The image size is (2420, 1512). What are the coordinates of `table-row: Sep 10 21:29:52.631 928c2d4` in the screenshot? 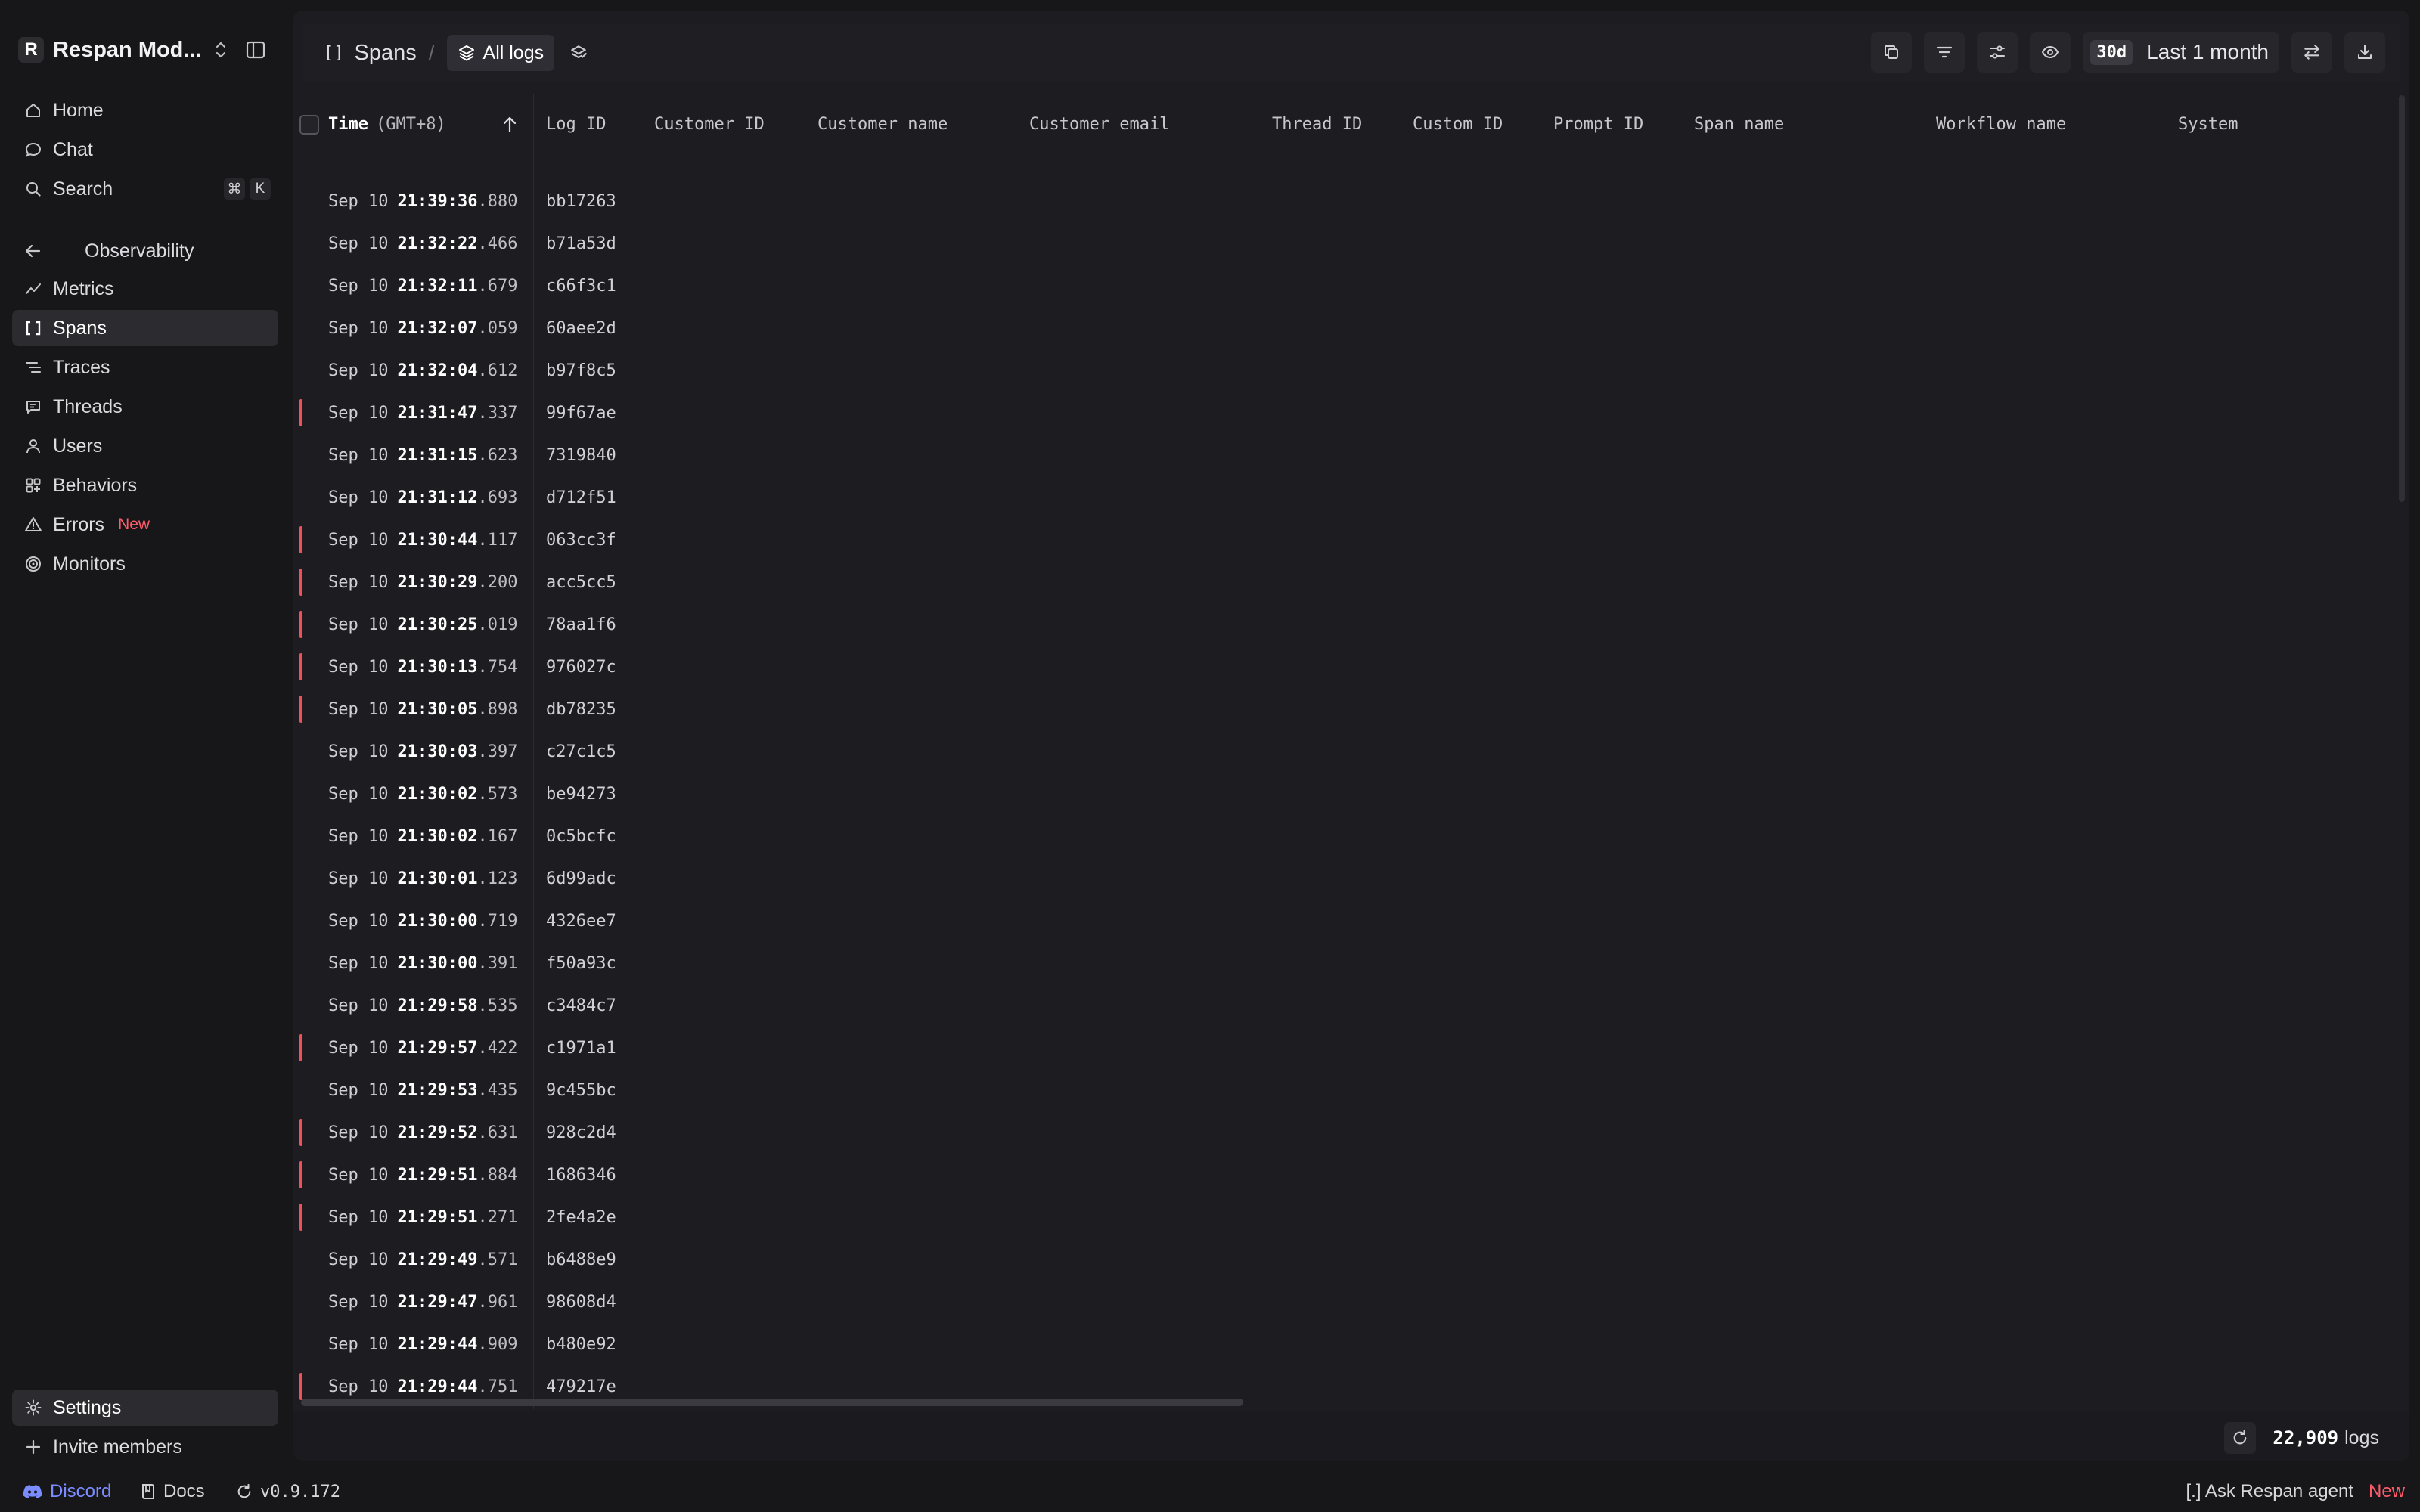 It's located at (1351, 1132).